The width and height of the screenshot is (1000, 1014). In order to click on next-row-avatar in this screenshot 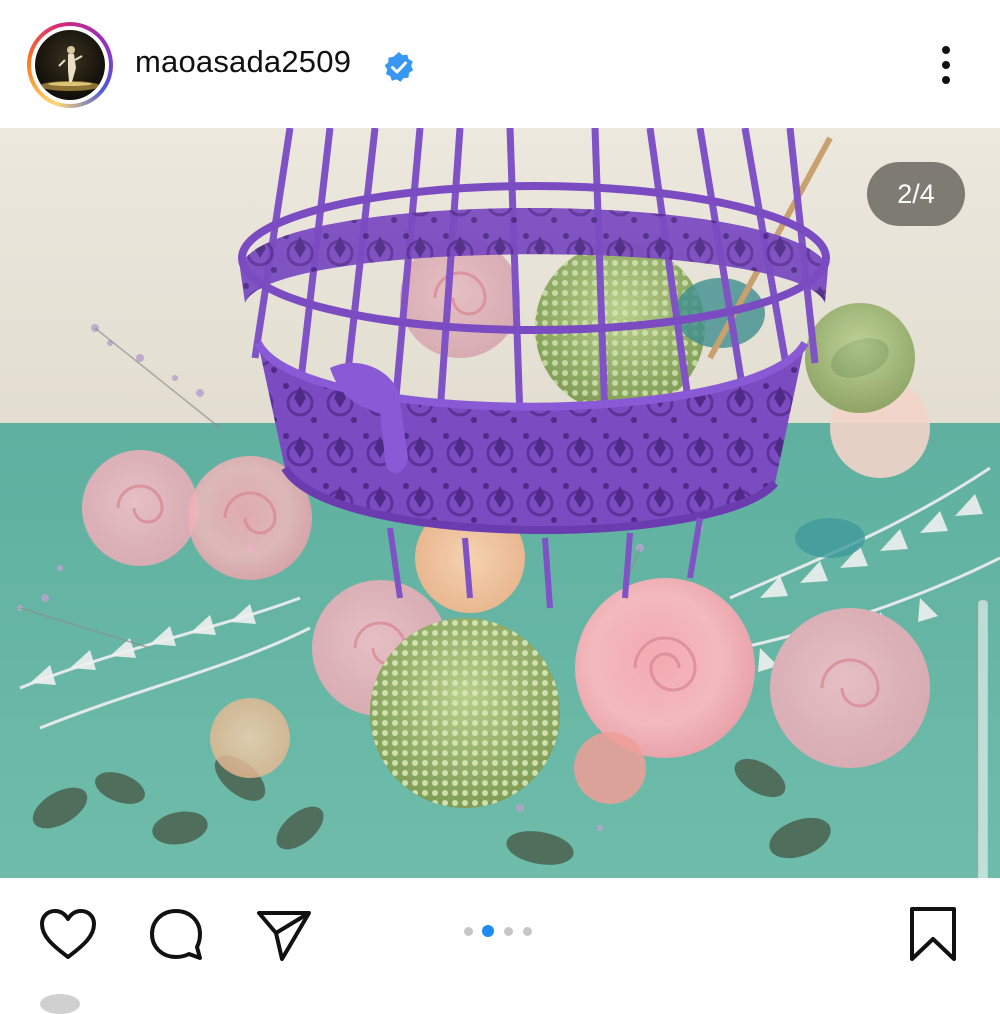, I will do `click(60, 1004)`.